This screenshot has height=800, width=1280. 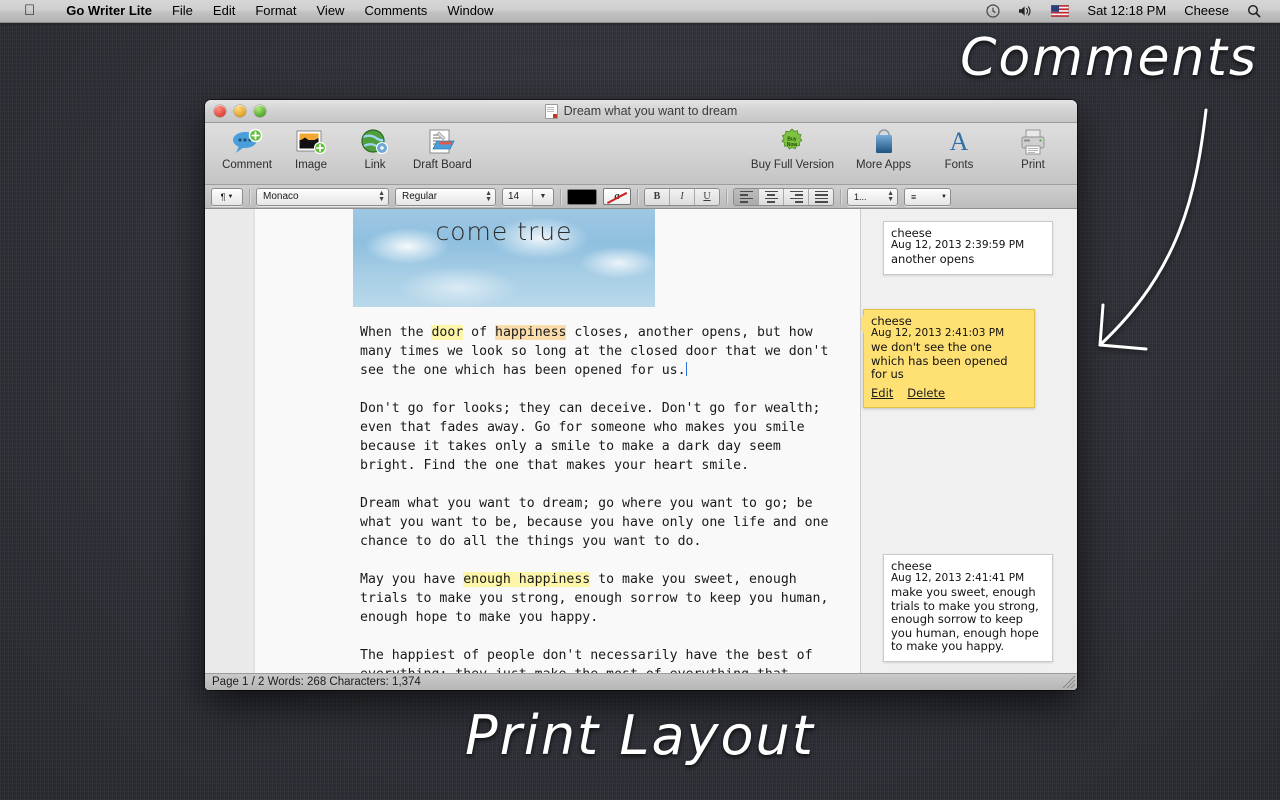 I want to click on menu-file: File, so click(x=182, y=11).